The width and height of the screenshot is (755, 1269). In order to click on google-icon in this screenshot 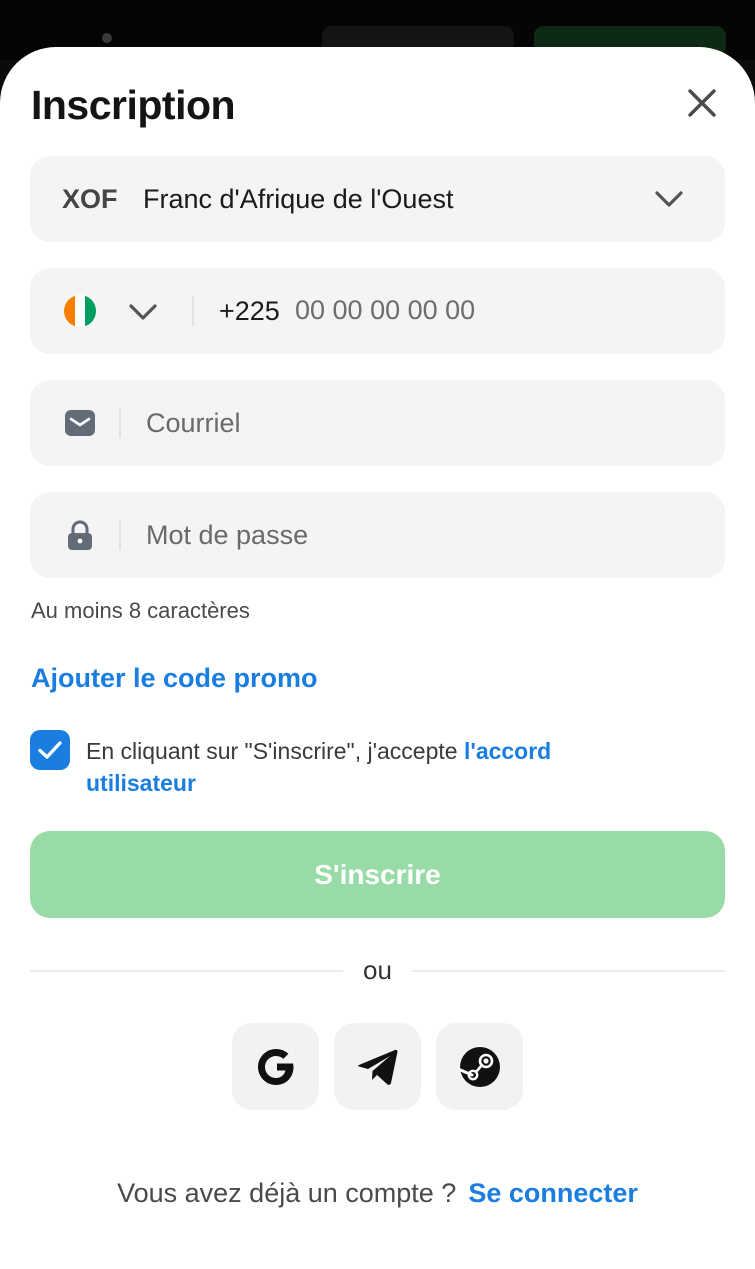, I will do `click(276, 1067)`.